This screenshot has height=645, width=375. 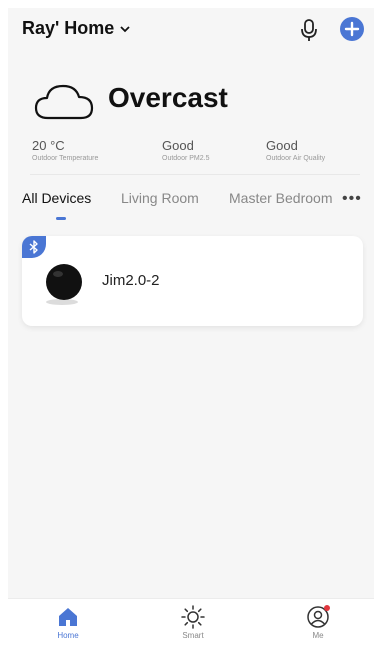 I want to click on metric-label: Outdoor Temperature, so click(x=65, y=158).